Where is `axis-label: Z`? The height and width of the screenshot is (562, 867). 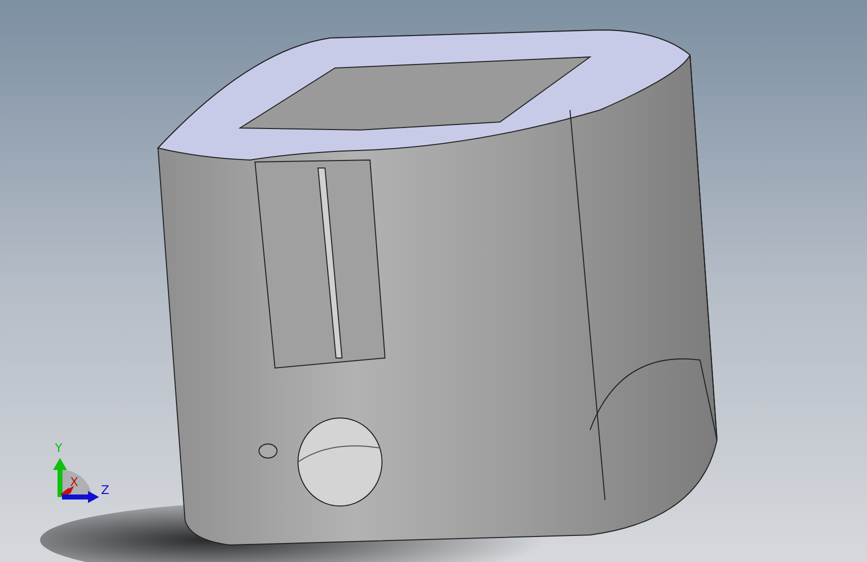
axis-label: Z is located at coordinates (105, 490).